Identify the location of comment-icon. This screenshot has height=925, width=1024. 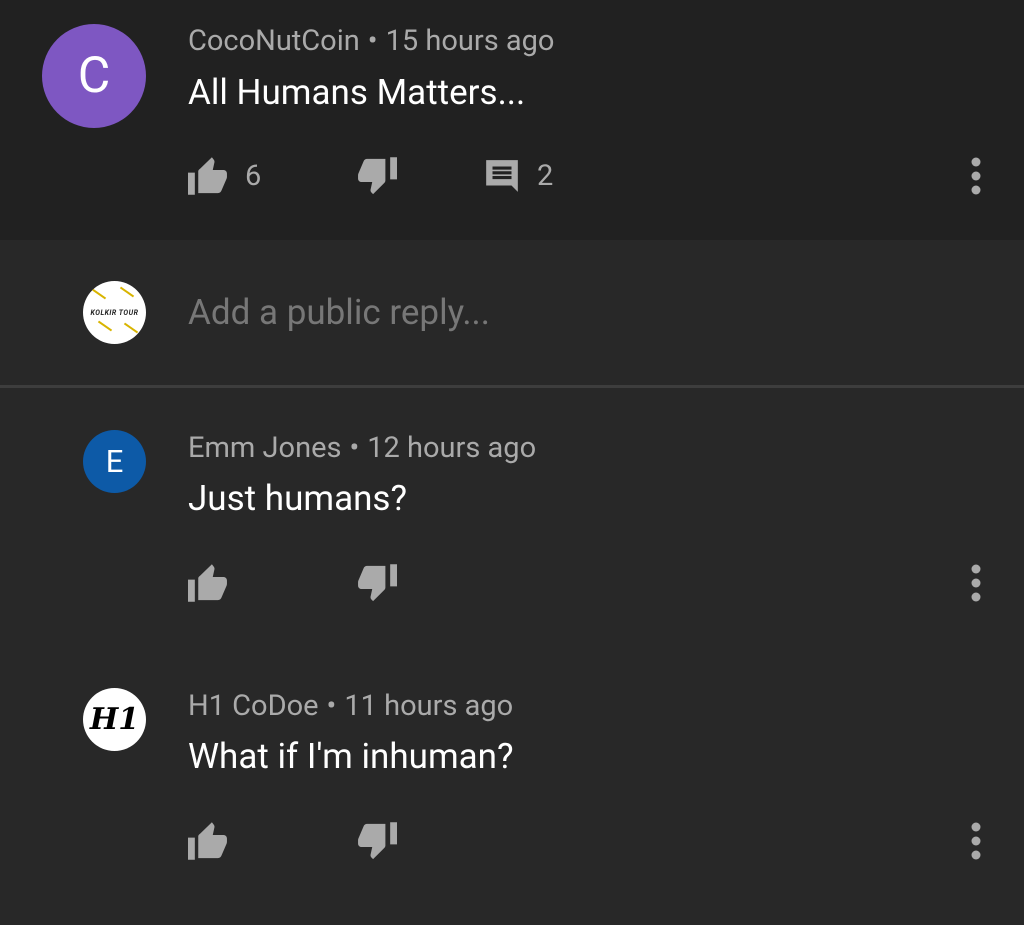
(502, 176).